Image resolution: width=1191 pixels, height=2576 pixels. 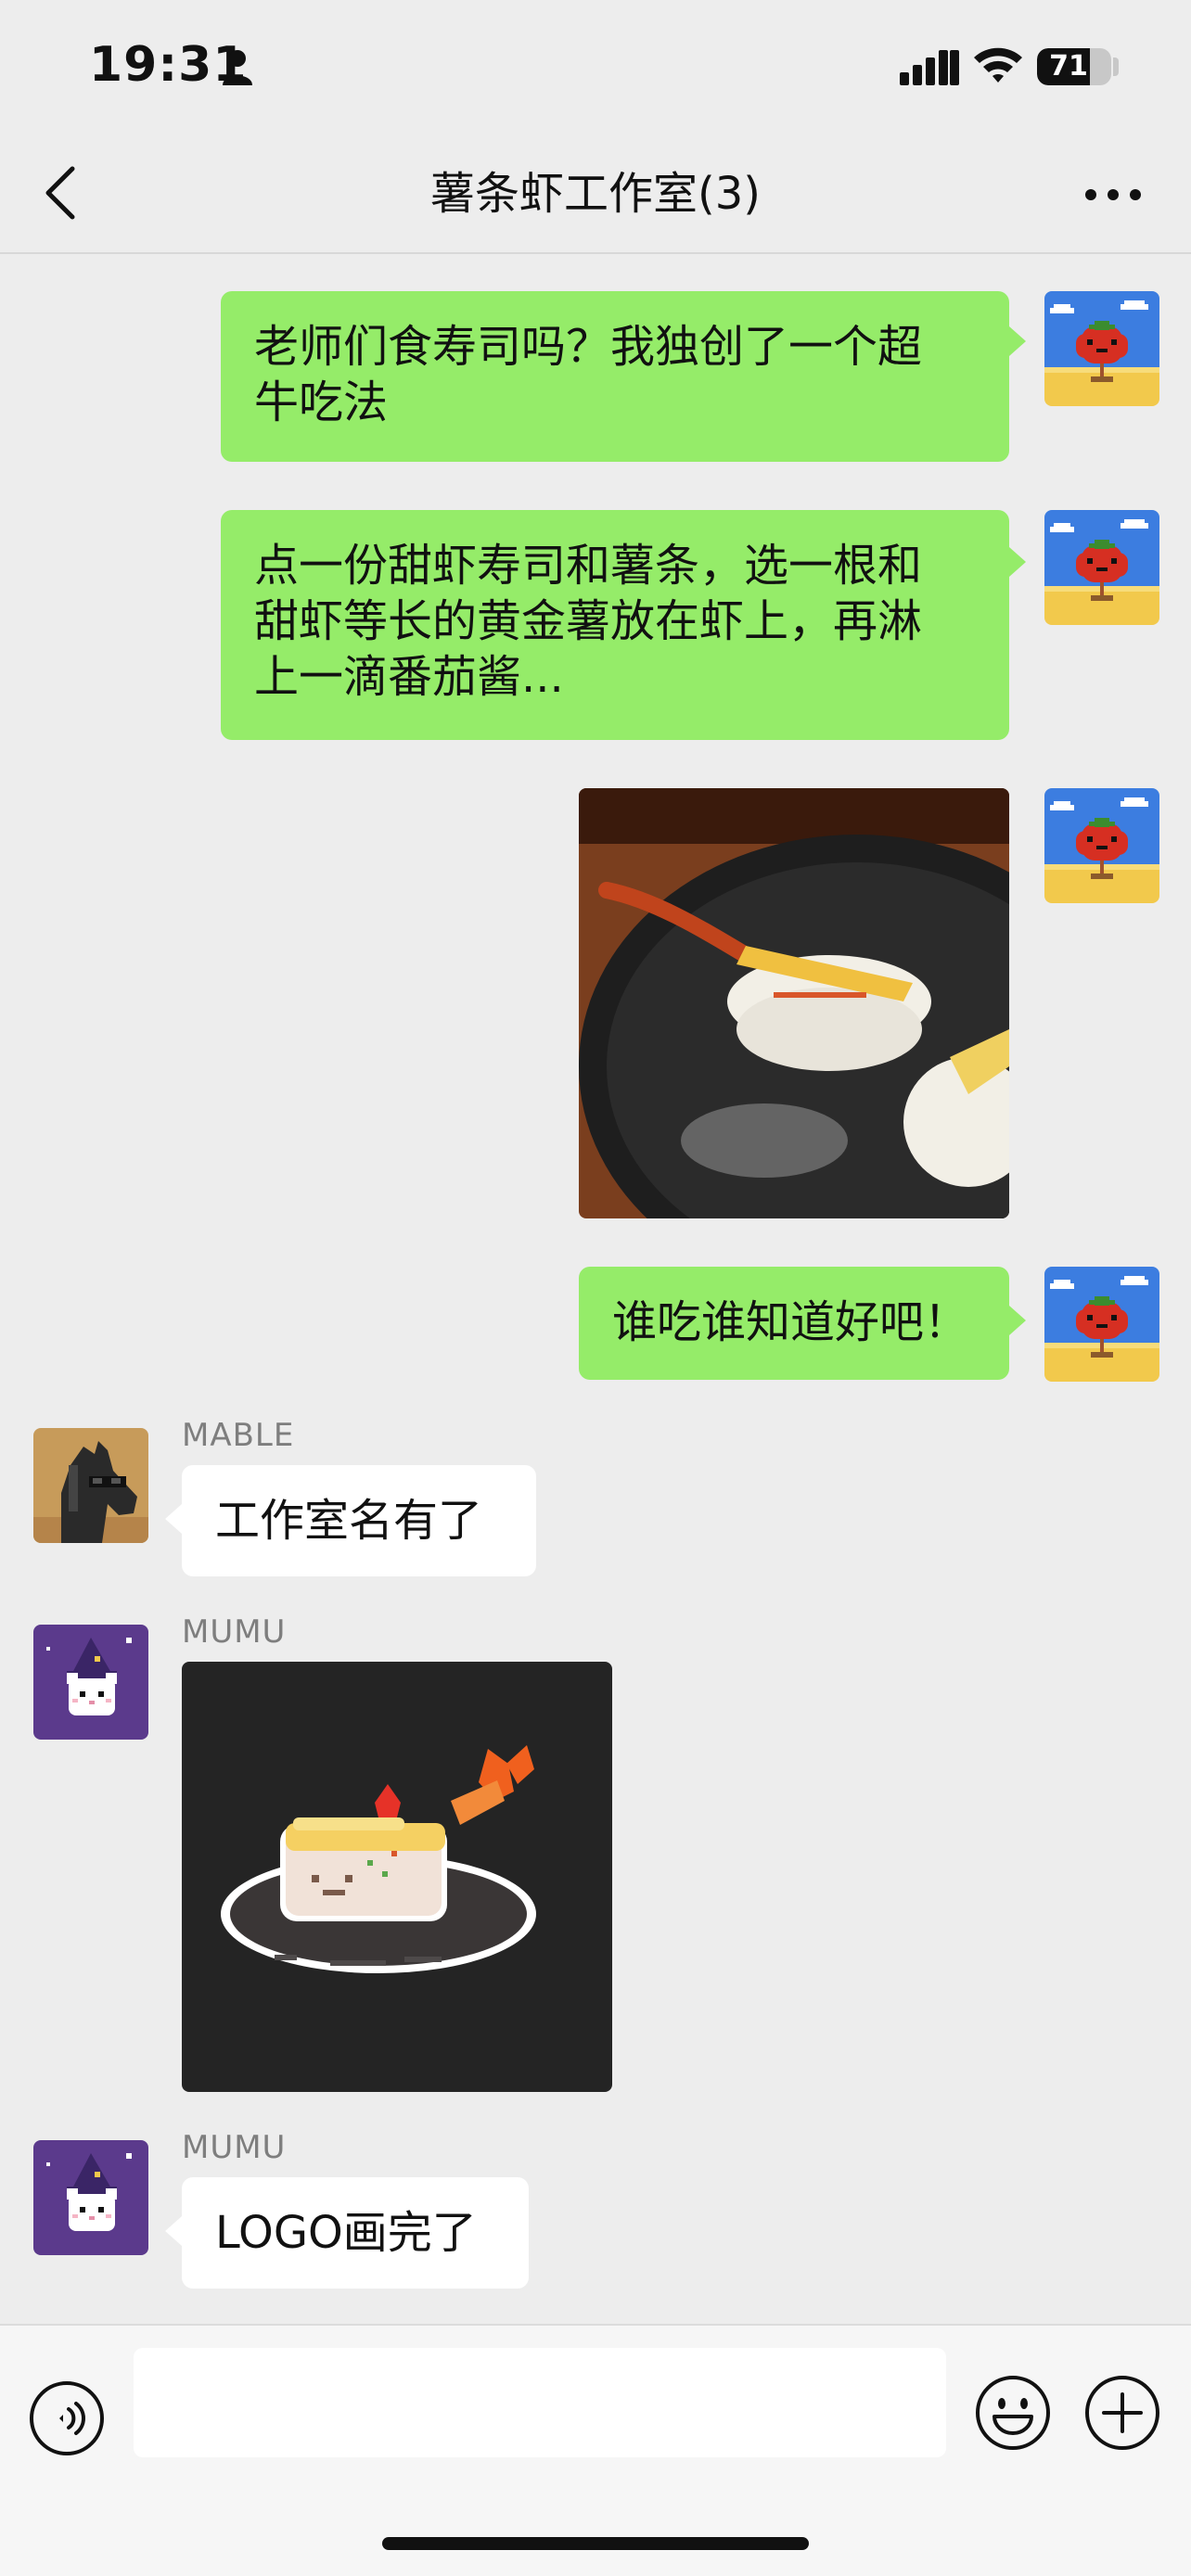 I want to click on battery-indicator: 71, so click(x=1074, y=66).